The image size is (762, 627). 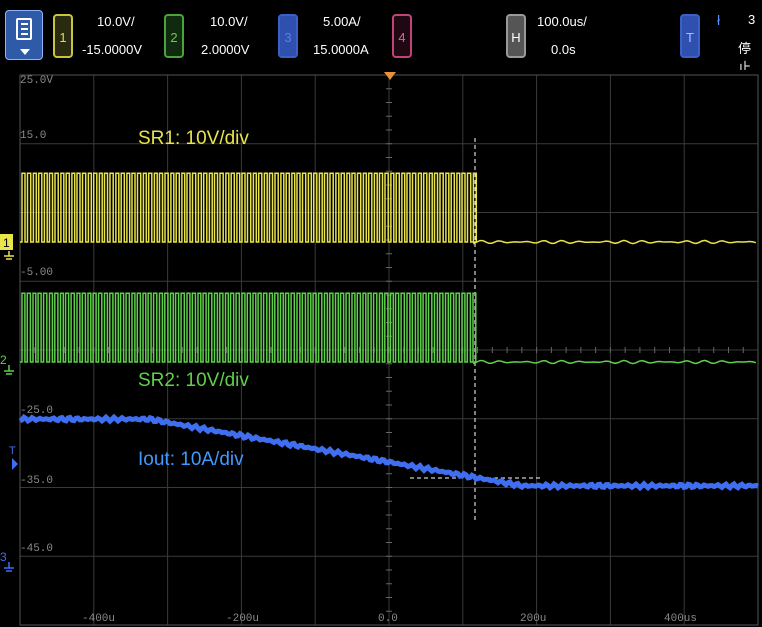 What do you see at coordinates (25, 52) in the screenshot?
I see `chevron-down-icon` at bounding box center [25, 52].